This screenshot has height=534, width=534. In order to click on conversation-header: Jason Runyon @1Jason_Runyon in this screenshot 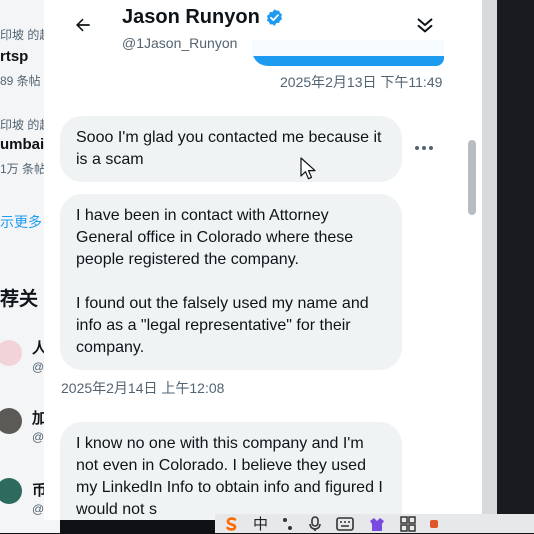, I will do `click(263, 28)`.